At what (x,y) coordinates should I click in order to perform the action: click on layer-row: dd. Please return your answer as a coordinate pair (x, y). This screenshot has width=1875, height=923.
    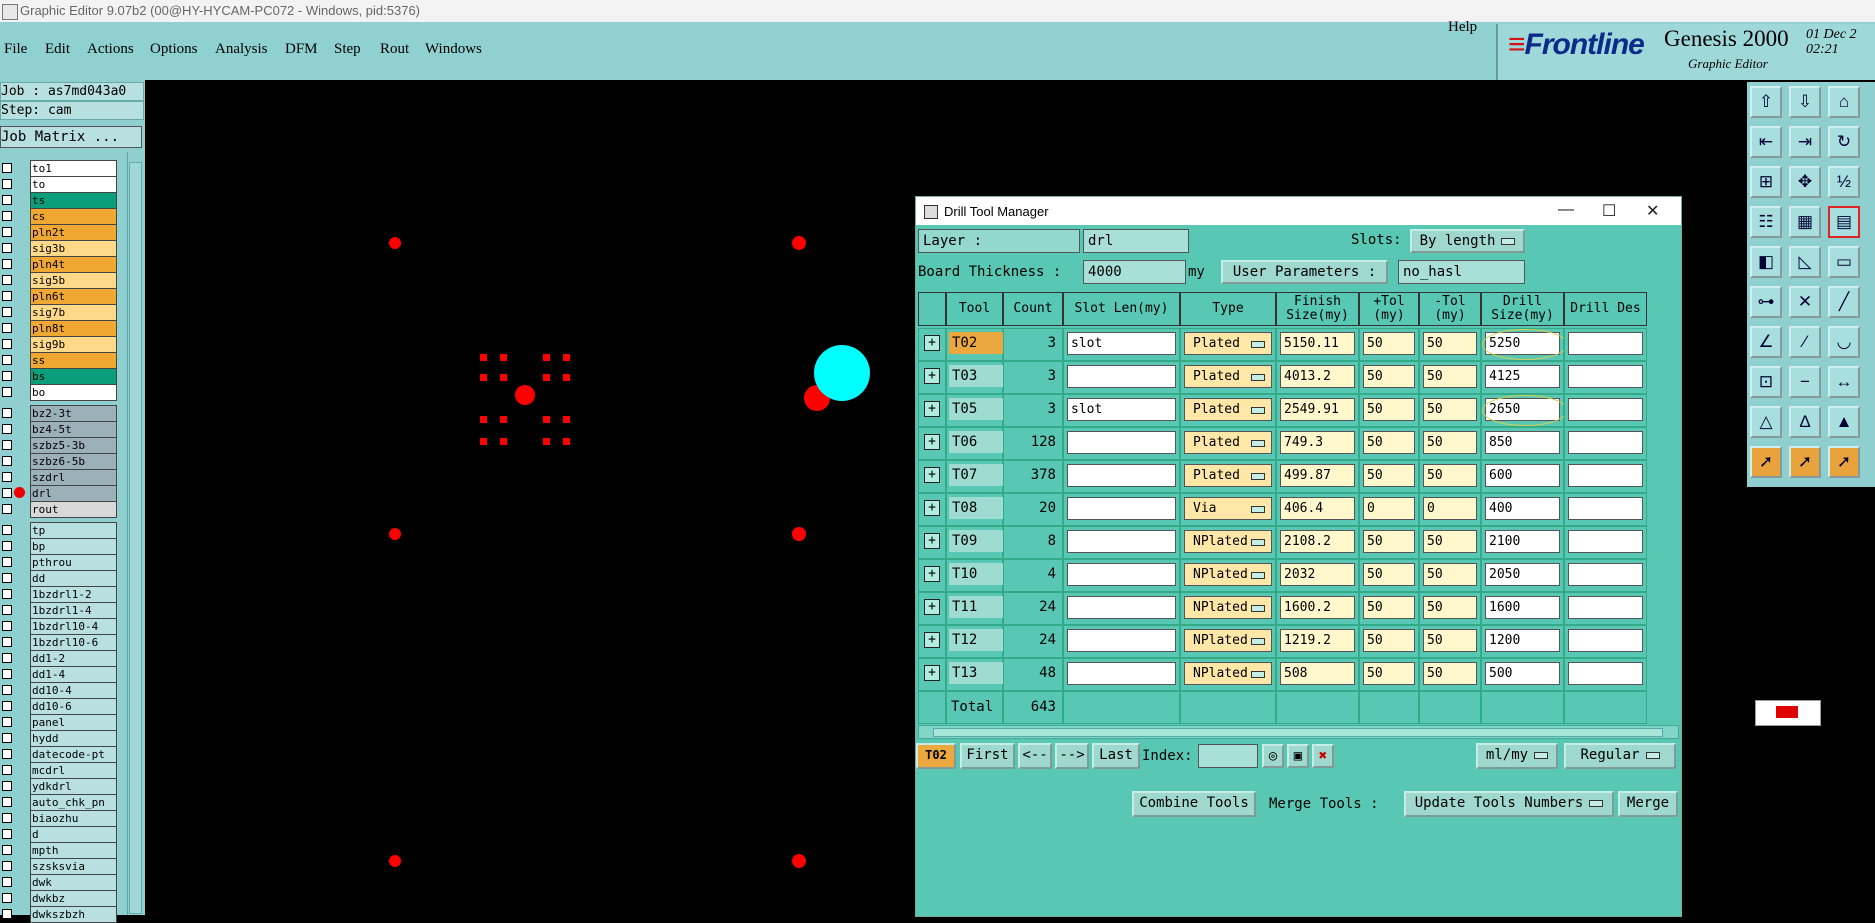
    Looking at the image, I should click on (59, 578).